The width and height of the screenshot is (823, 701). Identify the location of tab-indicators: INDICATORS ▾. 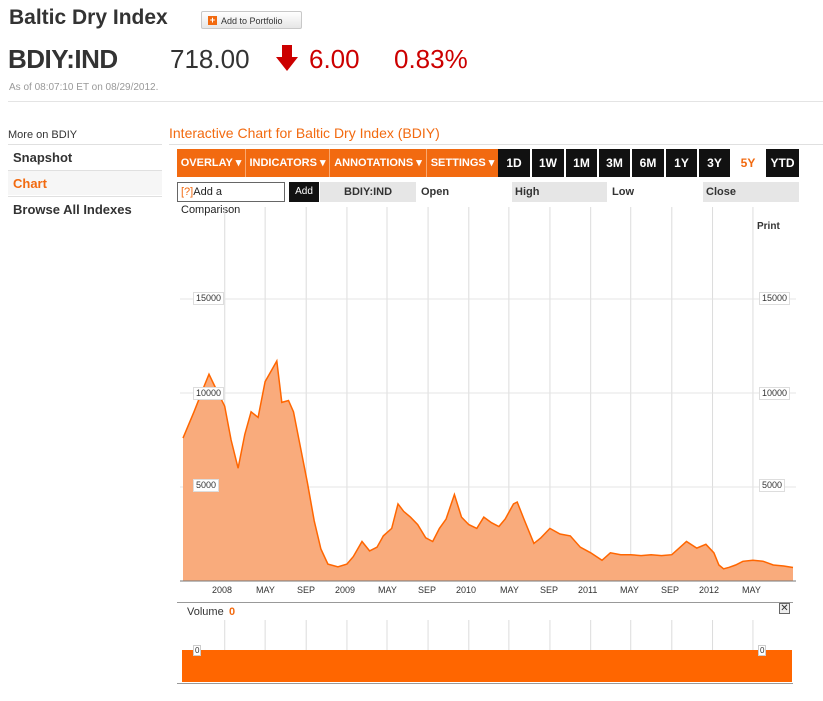
(288, 163).